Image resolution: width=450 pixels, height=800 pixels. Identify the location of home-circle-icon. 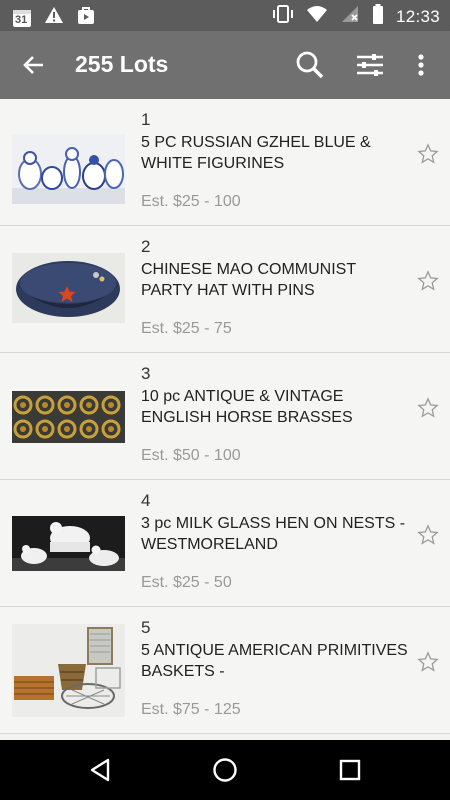
(225, 770).